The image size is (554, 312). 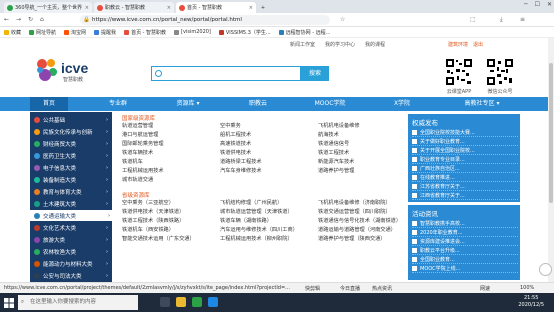 I want to click on resource-link: 铁道车辆技术, so click(x=137, y=152).